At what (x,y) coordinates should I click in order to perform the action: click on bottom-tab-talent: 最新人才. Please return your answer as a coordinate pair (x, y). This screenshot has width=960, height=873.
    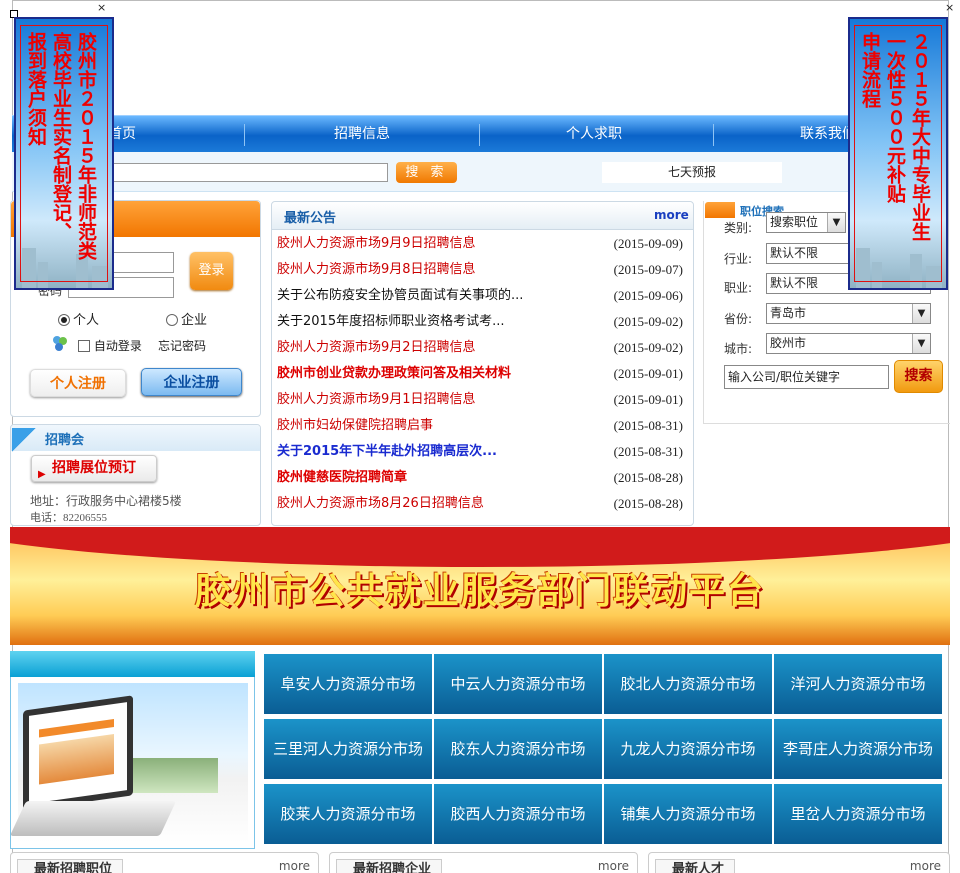
    Looking at the image, I should click on (695, 866).